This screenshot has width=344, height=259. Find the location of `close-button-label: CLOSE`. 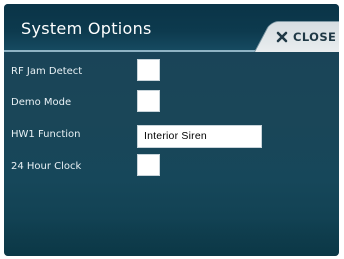

close-button-label: CLOSE is located at coordinates (315, 37).